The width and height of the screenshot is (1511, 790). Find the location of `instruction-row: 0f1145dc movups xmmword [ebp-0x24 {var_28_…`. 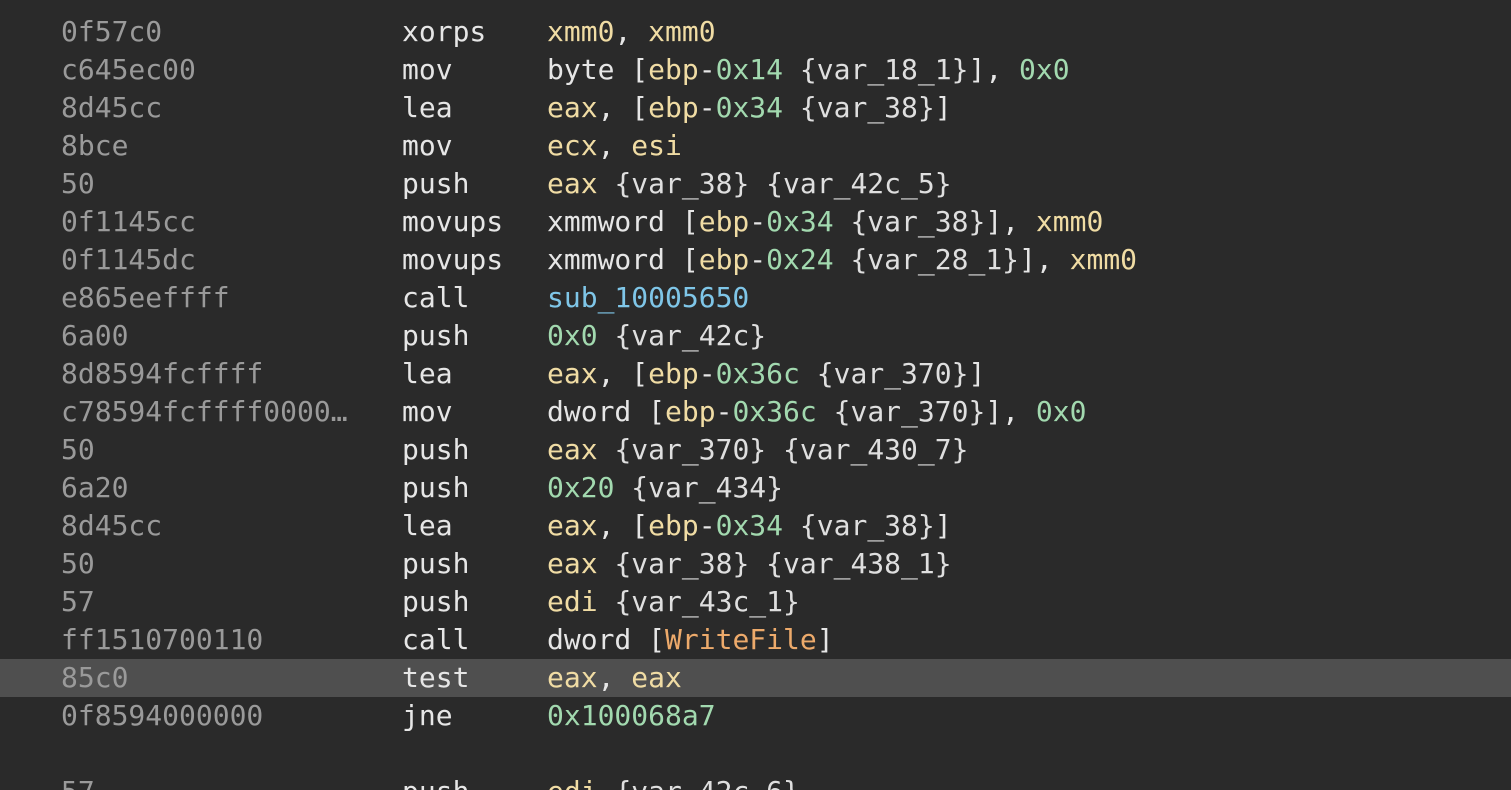

instruction-row: 0f1145dc movups xmmword [ebp-0x24 {var_28_… is located at coordinates (755, 260).